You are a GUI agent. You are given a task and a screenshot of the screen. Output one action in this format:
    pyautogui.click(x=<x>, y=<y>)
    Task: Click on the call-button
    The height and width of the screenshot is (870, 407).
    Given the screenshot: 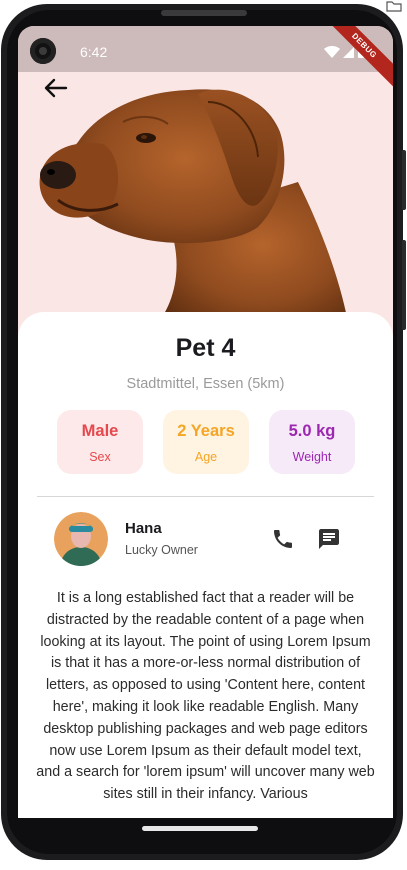 What is the action you would take?
    pyautogui.click(x=283, y=539)
    